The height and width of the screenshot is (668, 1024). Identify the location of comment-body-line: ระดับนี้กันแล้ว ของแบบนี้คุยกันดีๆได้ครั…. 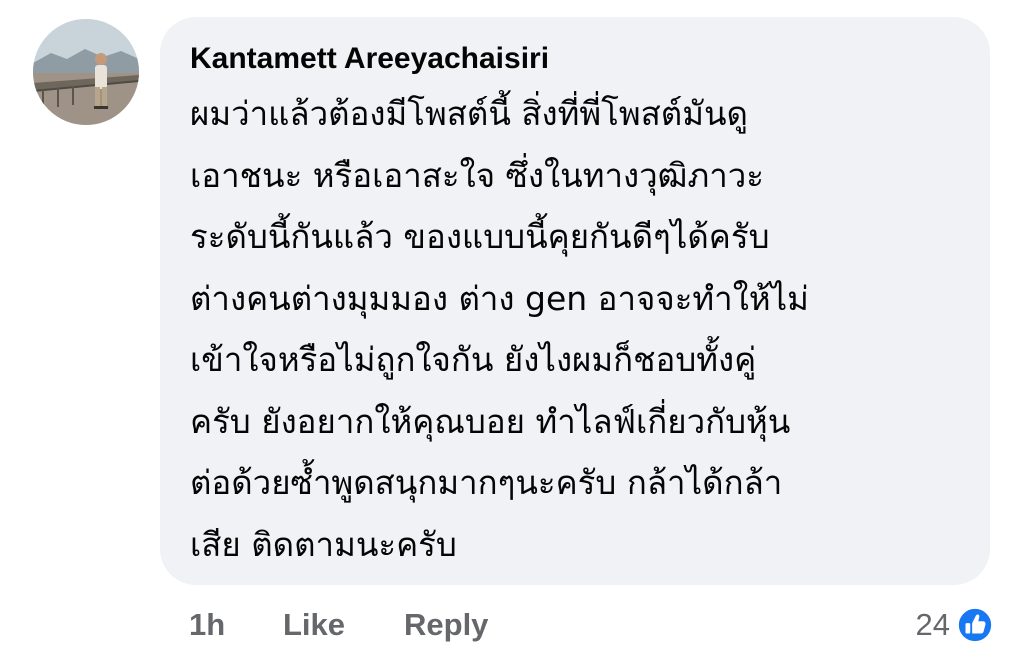
(480, 236).